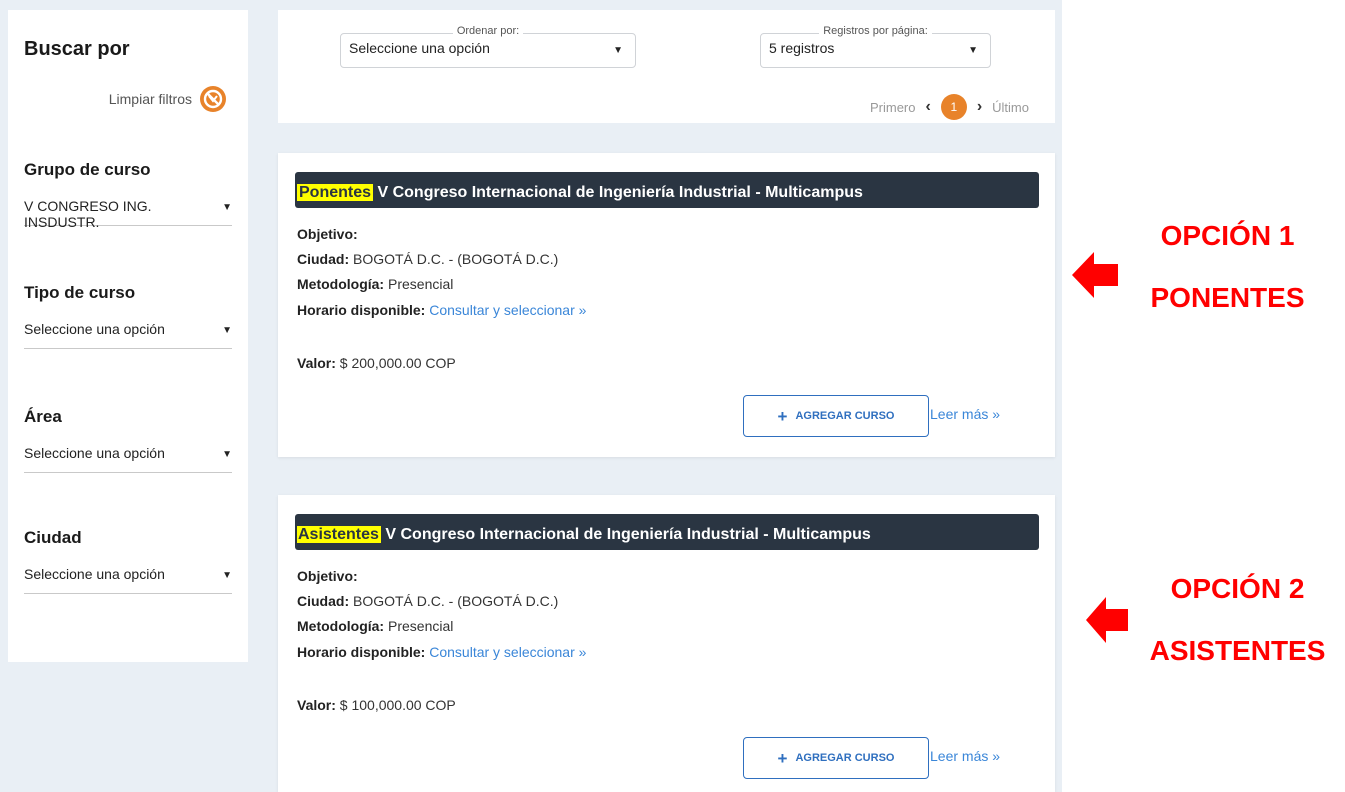  Describe the element at coordinates (802, 48) in the screenshot. I see `per-page-value: 5 registros` at that location.